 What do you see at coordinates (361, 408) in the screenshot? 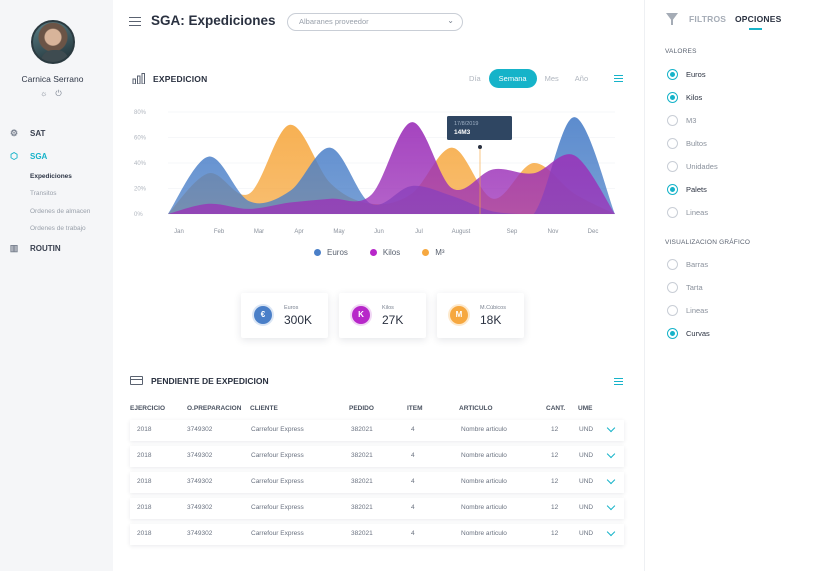
I see `column-header: PEDIDO` at bounding box center [361, 408].